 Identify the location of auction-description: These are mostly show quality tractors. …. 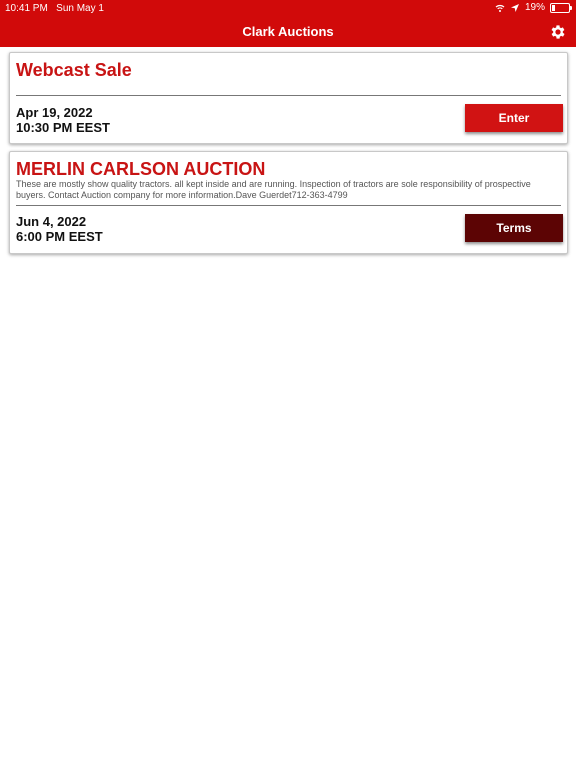
(273, 189).